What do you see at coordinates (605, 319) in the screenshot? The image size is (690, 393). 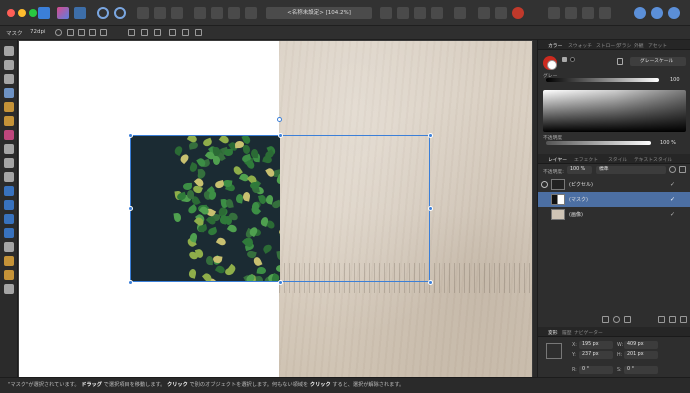 I see `mask-layer-icon` at bounding box center [605, 319].